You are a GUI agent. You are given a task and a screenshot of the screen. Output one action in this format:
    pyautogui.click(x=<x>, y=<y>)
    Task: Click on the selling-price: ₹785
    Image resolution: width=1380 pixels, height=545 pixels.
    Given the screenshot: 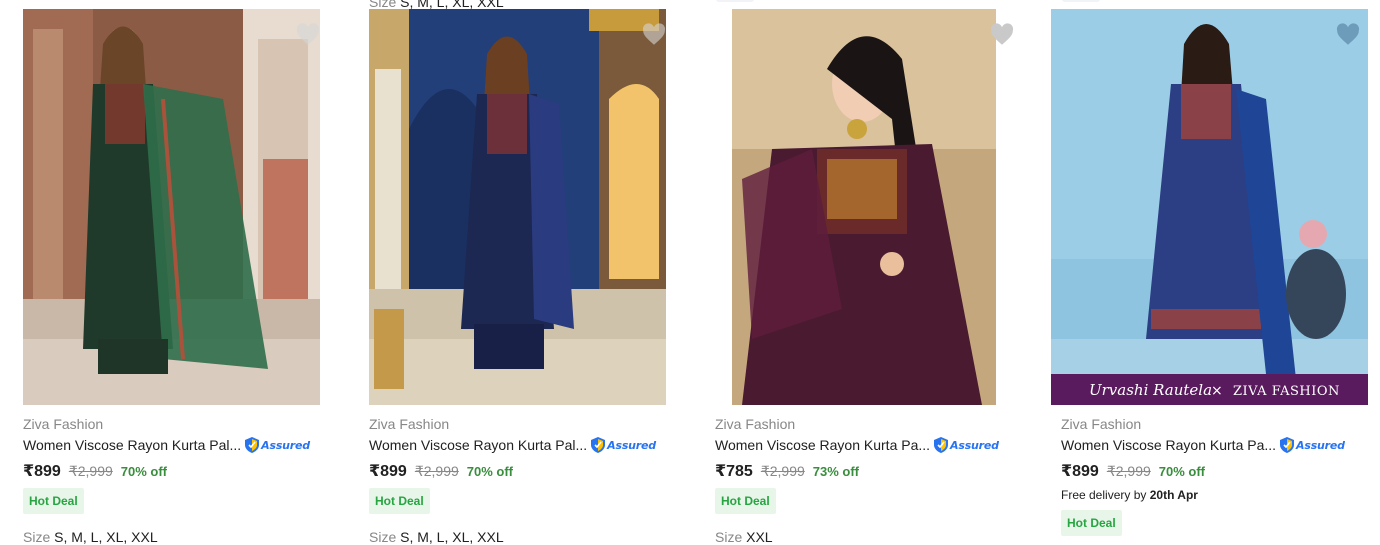 What is the action you would take?
    pyautogui.click(x=734, y=471)
    